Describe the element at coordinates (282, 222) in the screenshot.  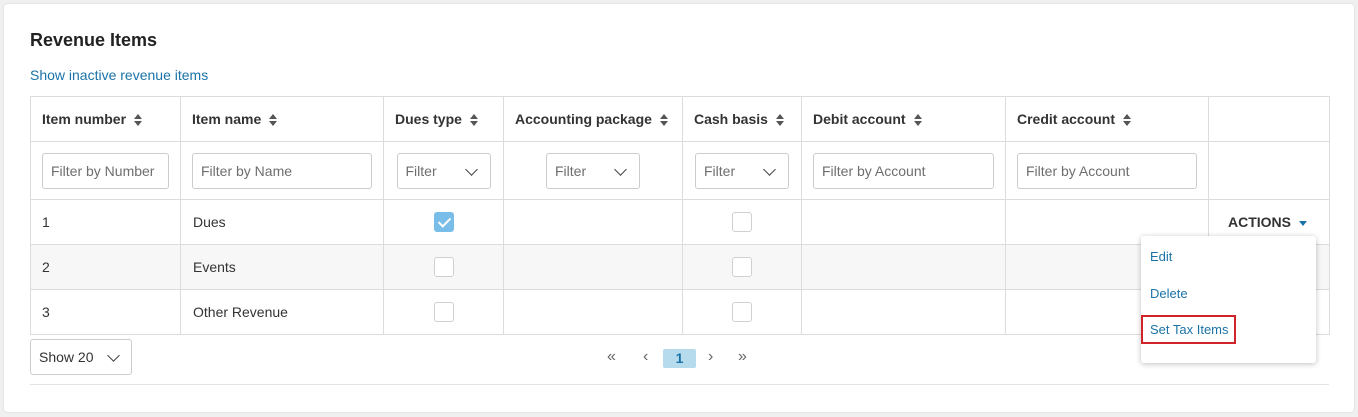
I see `item-name: Dues` at that location.